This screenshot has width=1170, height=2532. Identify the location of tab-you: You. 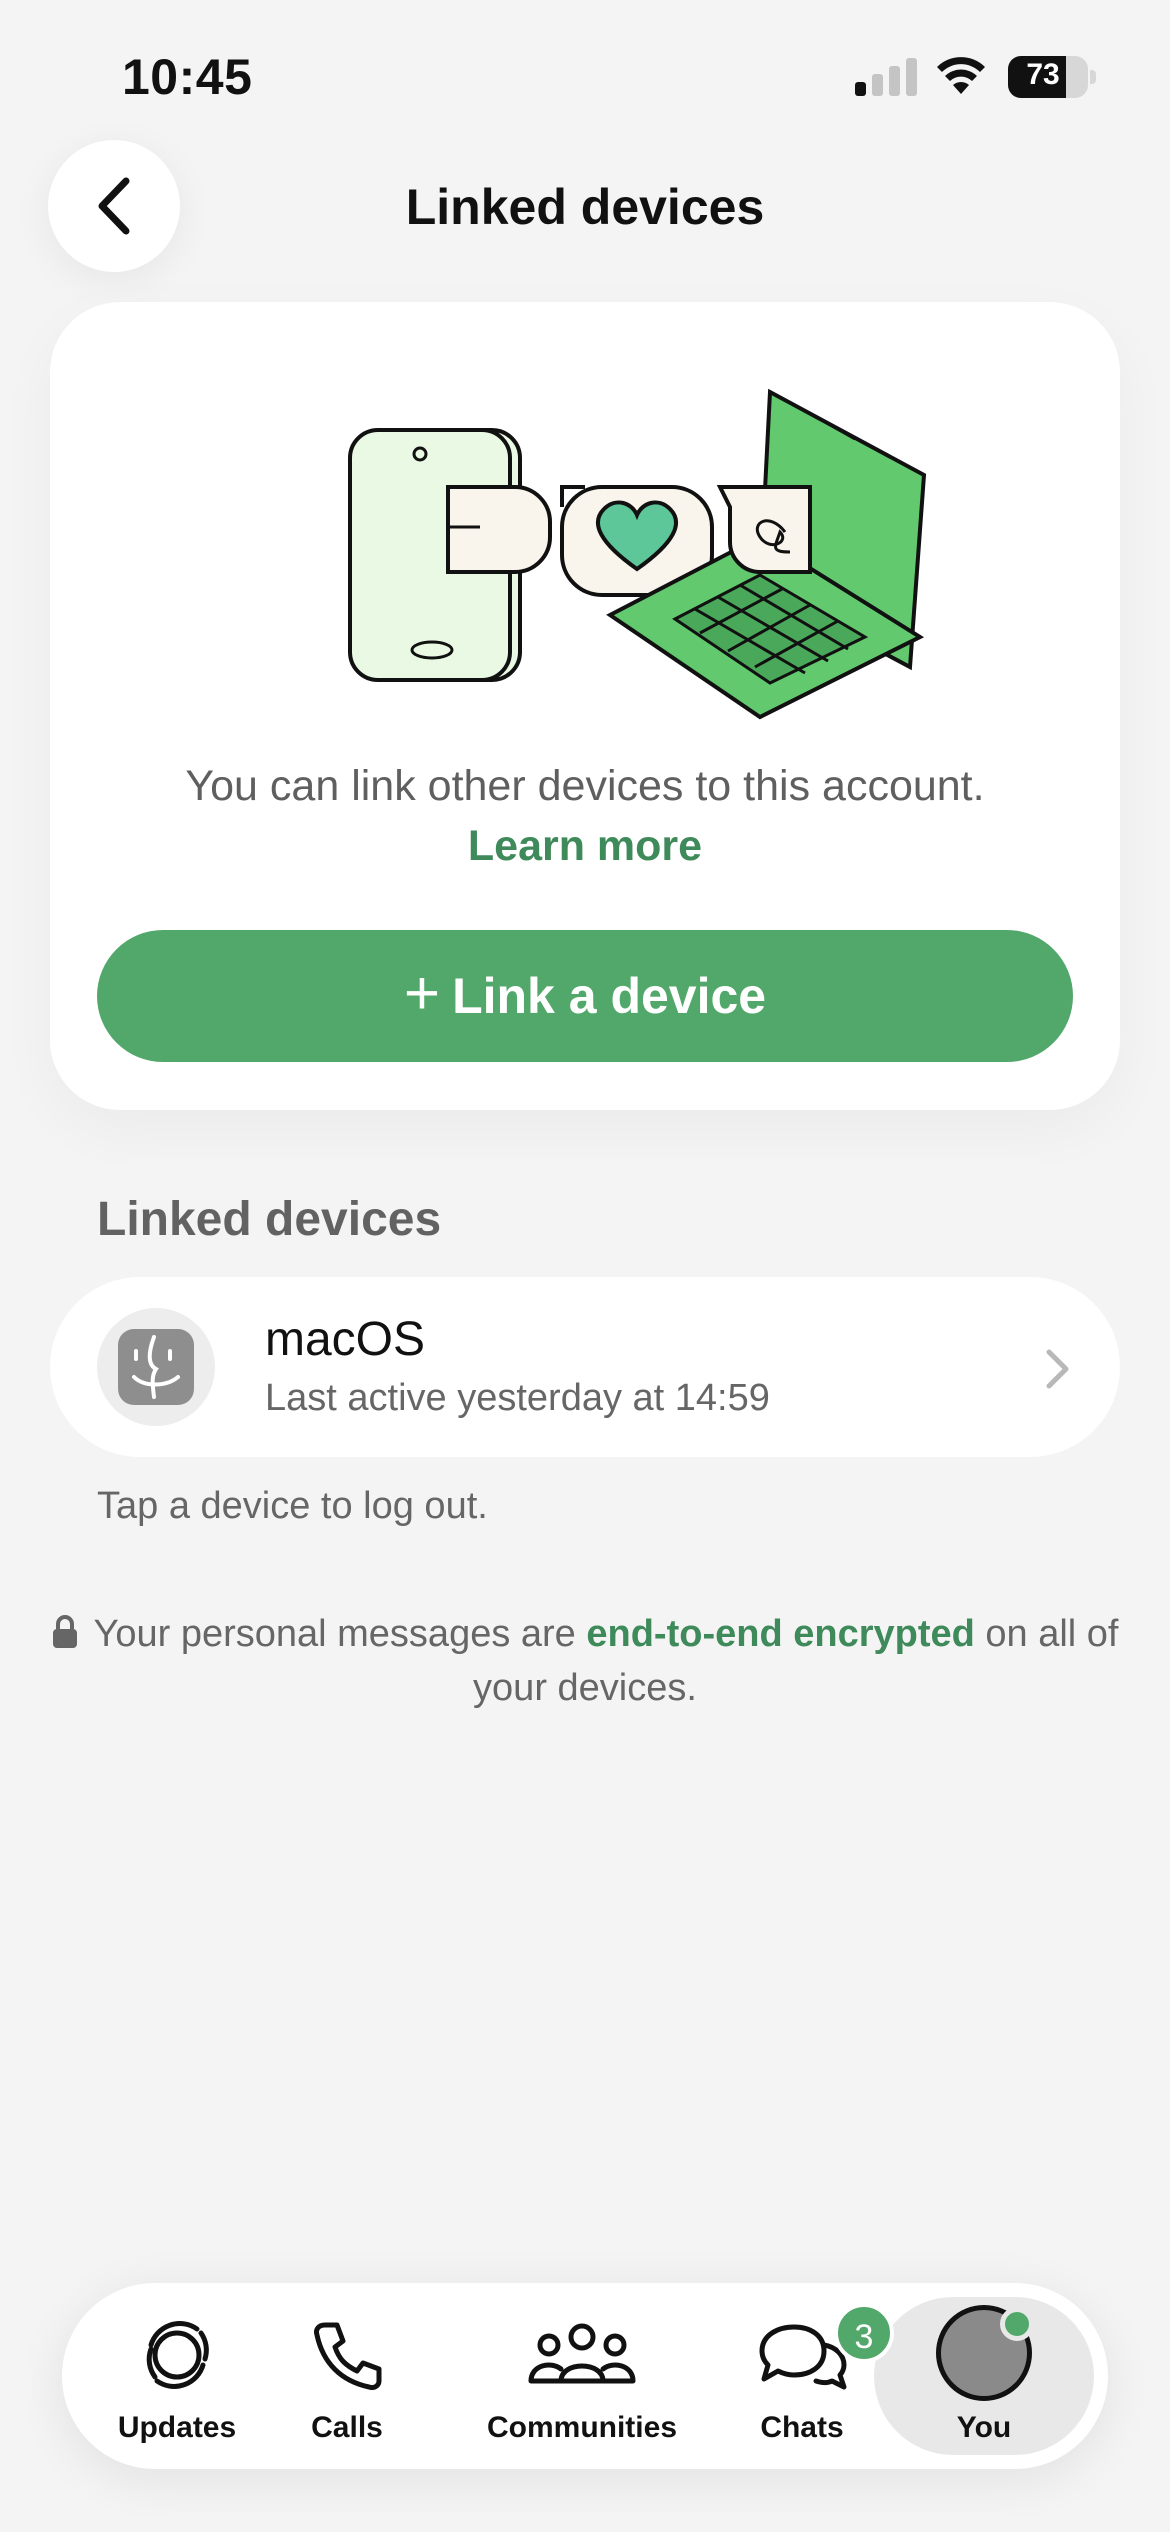
(984, 2376).